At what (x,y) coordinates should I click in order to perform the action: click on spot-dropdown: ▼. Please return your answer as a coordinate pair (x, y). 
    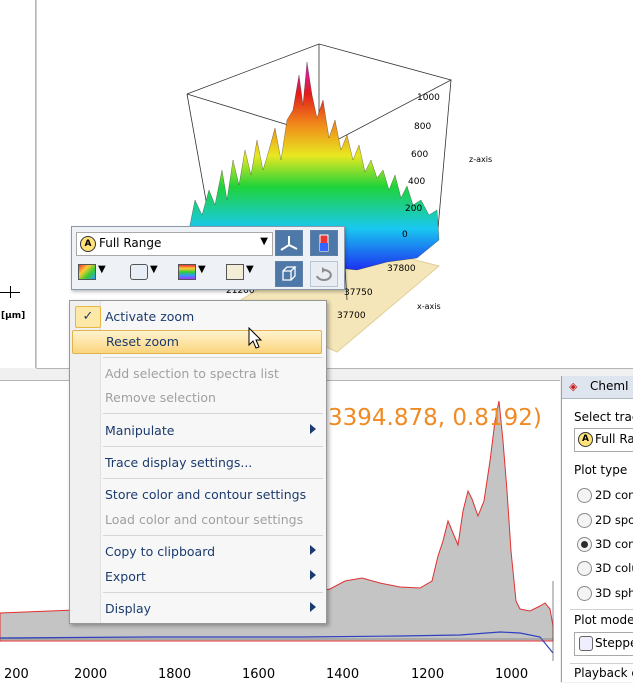
    Looking at the image, I should click on (145, 272).